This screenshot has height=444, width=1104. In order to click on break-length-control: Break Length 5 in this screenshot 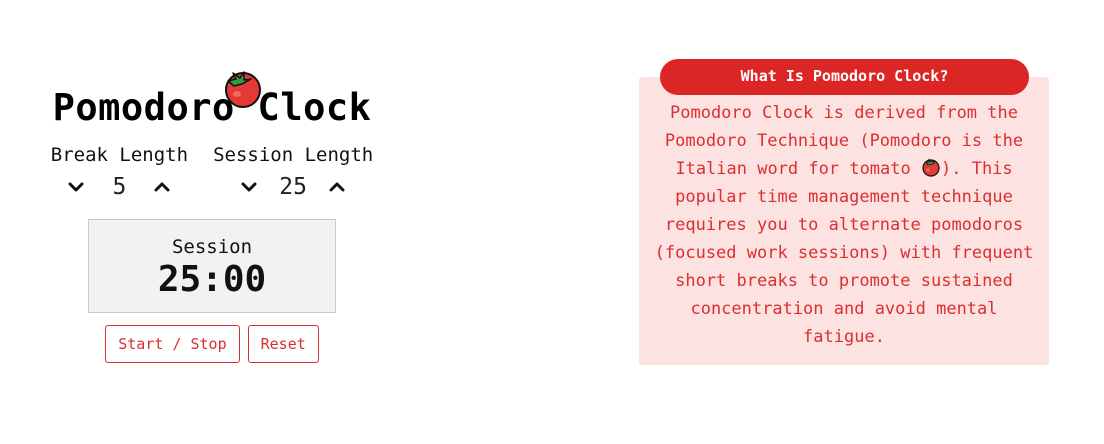, I will do `click(119, 173)`.